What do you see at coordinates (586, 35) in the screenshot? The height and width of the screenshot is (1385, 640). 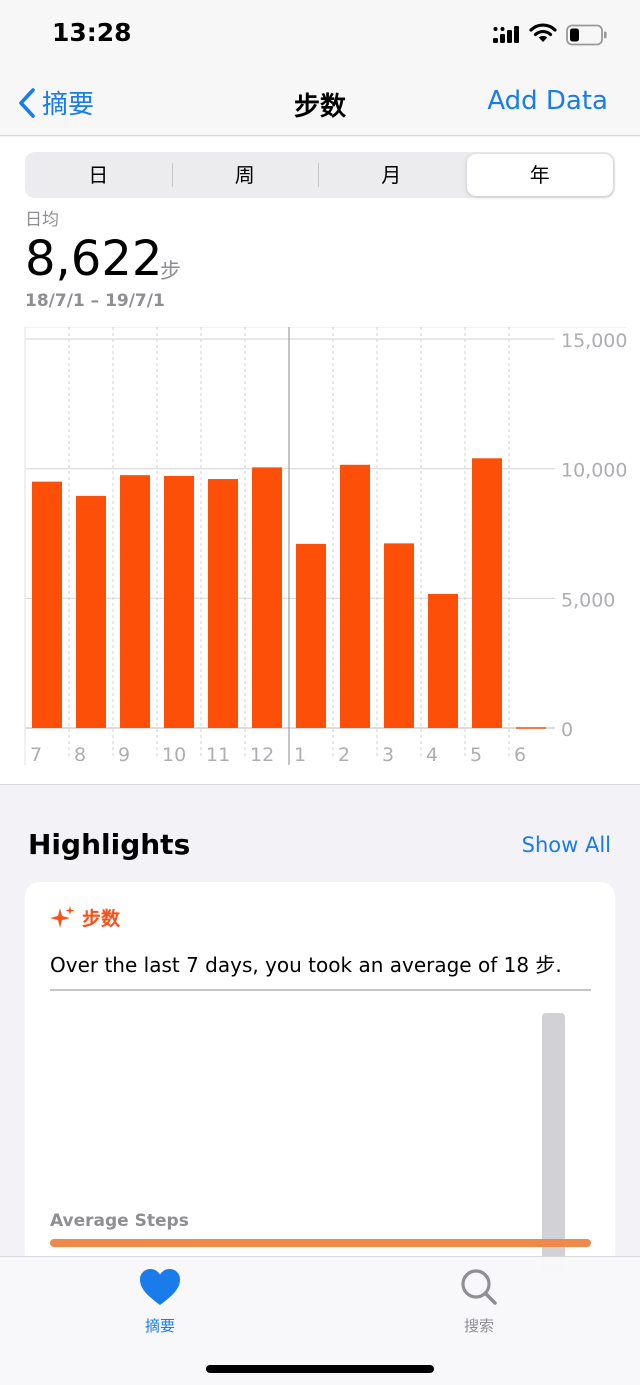 I see `battery-icon` at bounding box center [586, 35].